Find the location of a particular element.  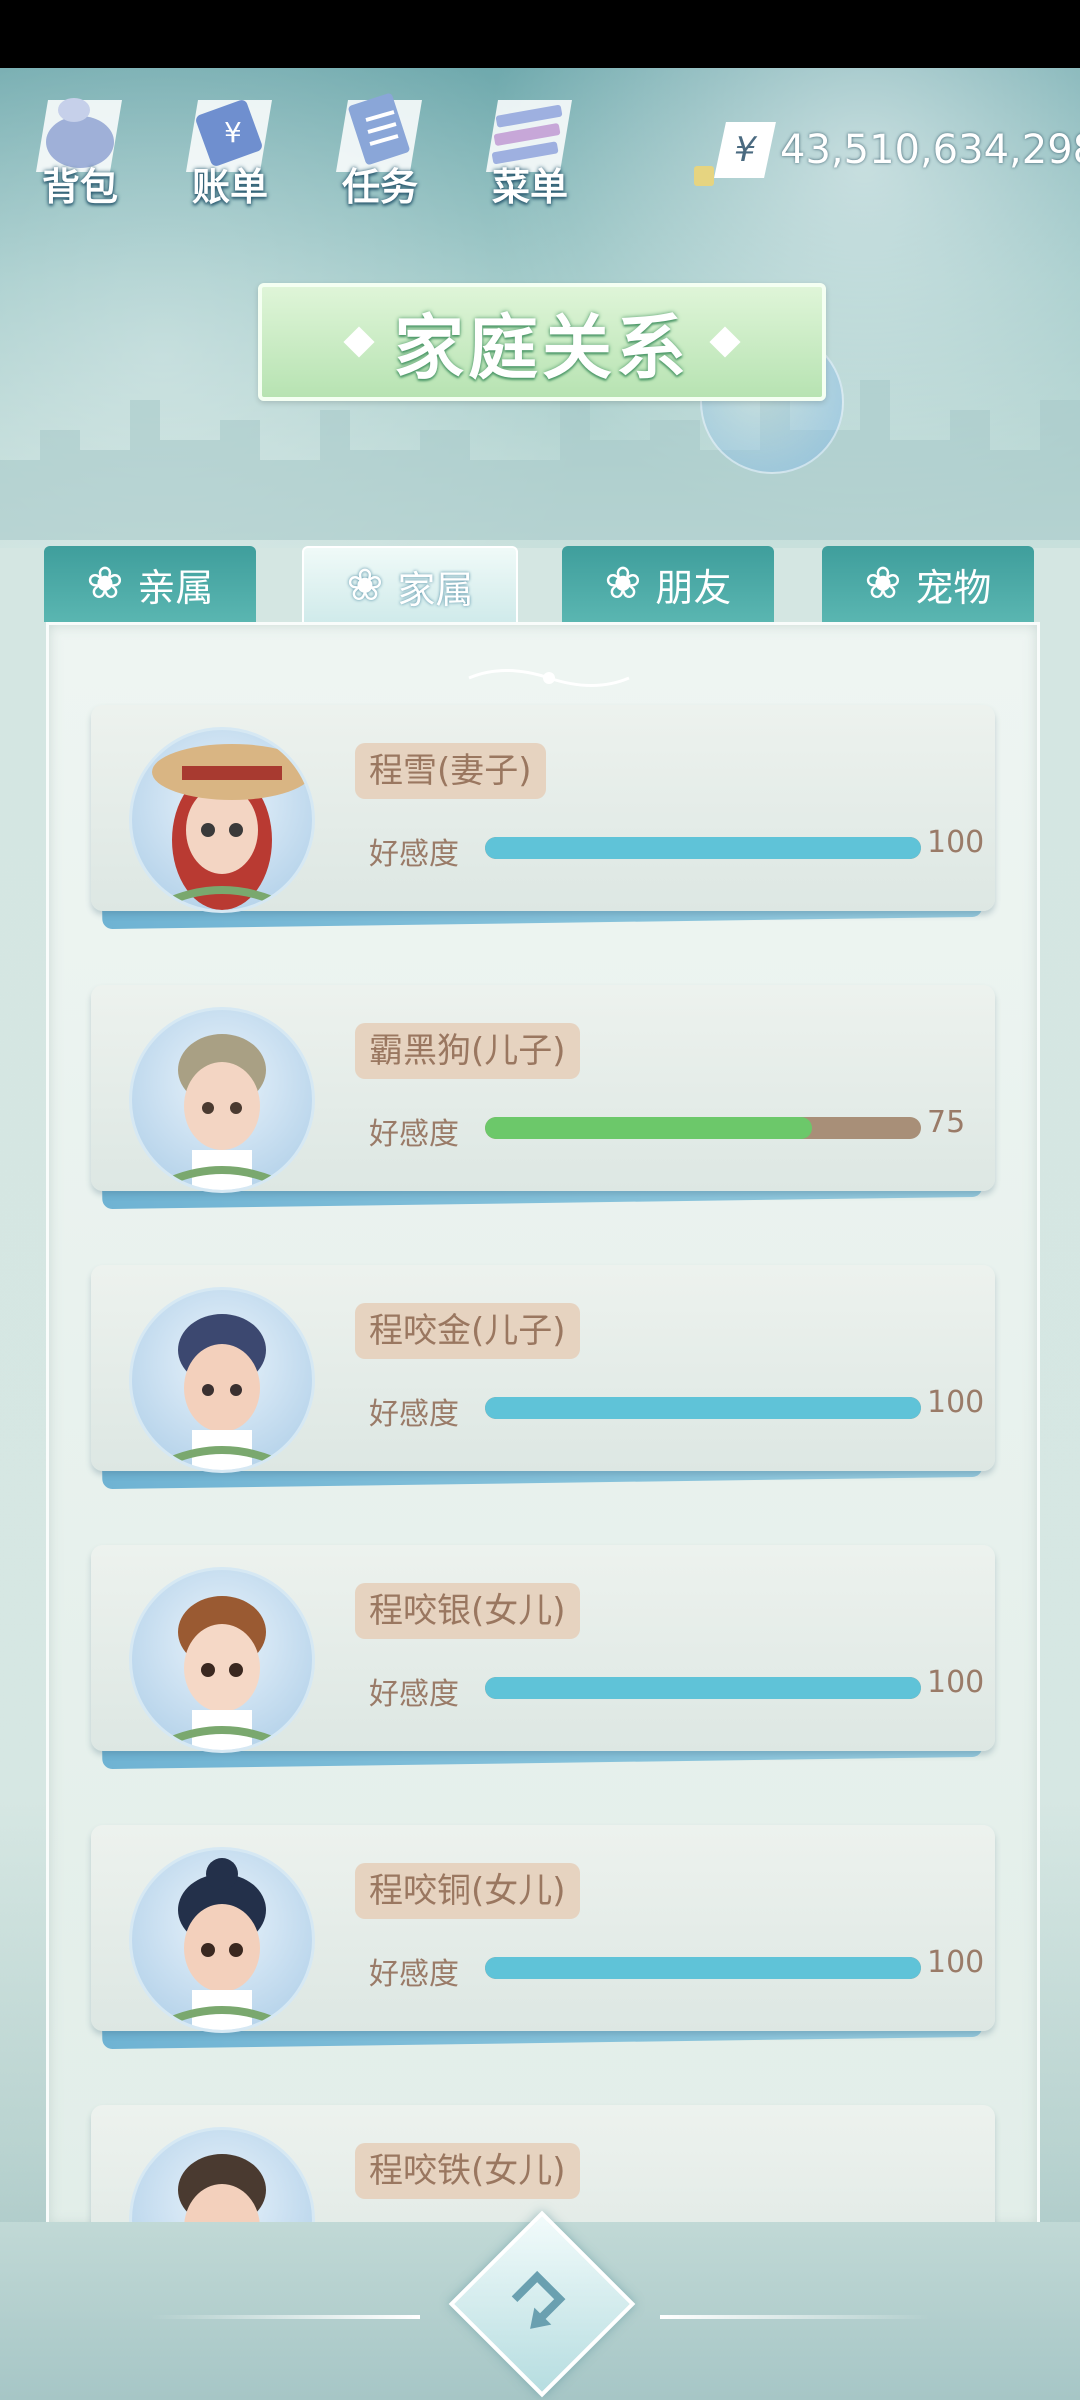

member-name: 程咬铜(女儿) is located at coordinates (467, 1891).